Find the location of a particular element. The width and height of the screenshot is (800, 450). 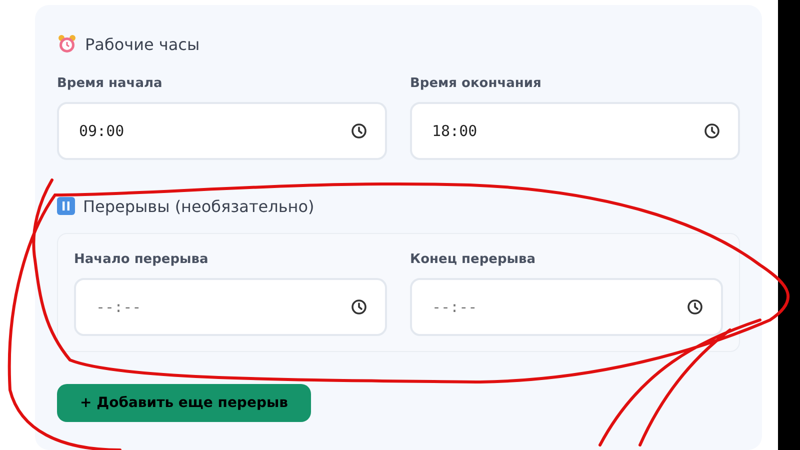

time-input: 09:00 is located at coordinates (214, 131).